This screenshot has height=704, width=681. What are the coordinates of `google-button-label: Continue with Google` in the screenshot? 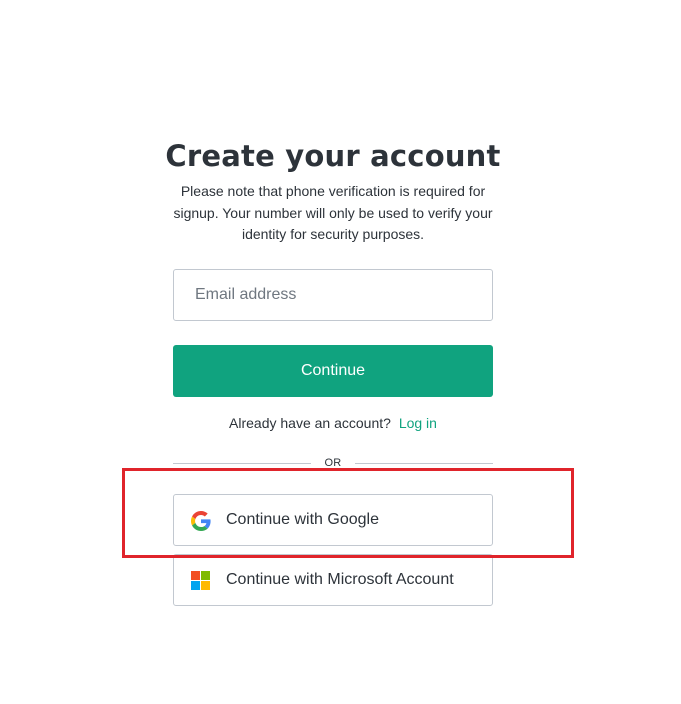 It's located at (302, 519).